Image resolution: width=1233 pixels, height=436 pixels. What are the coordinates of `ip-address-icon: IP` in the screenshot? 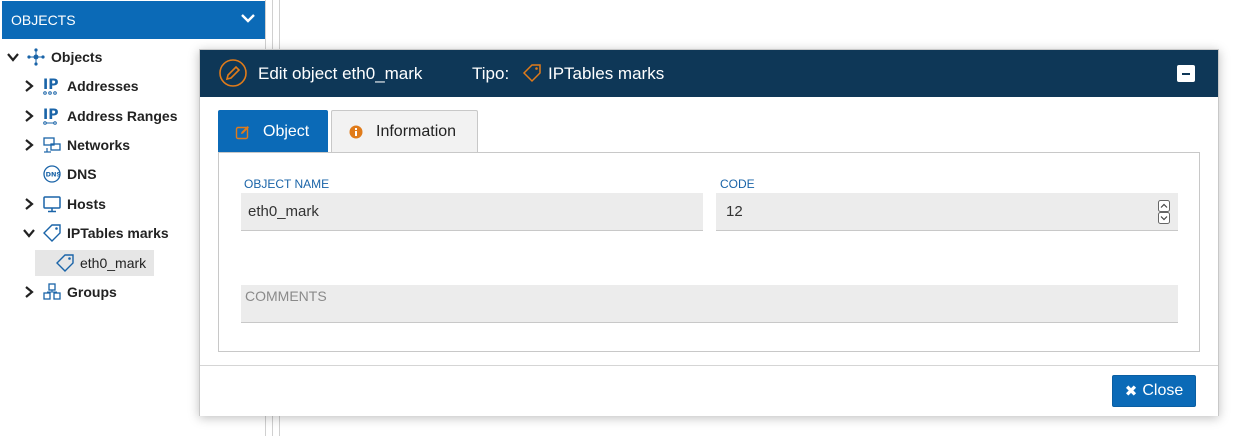 It's located at (50, 86).